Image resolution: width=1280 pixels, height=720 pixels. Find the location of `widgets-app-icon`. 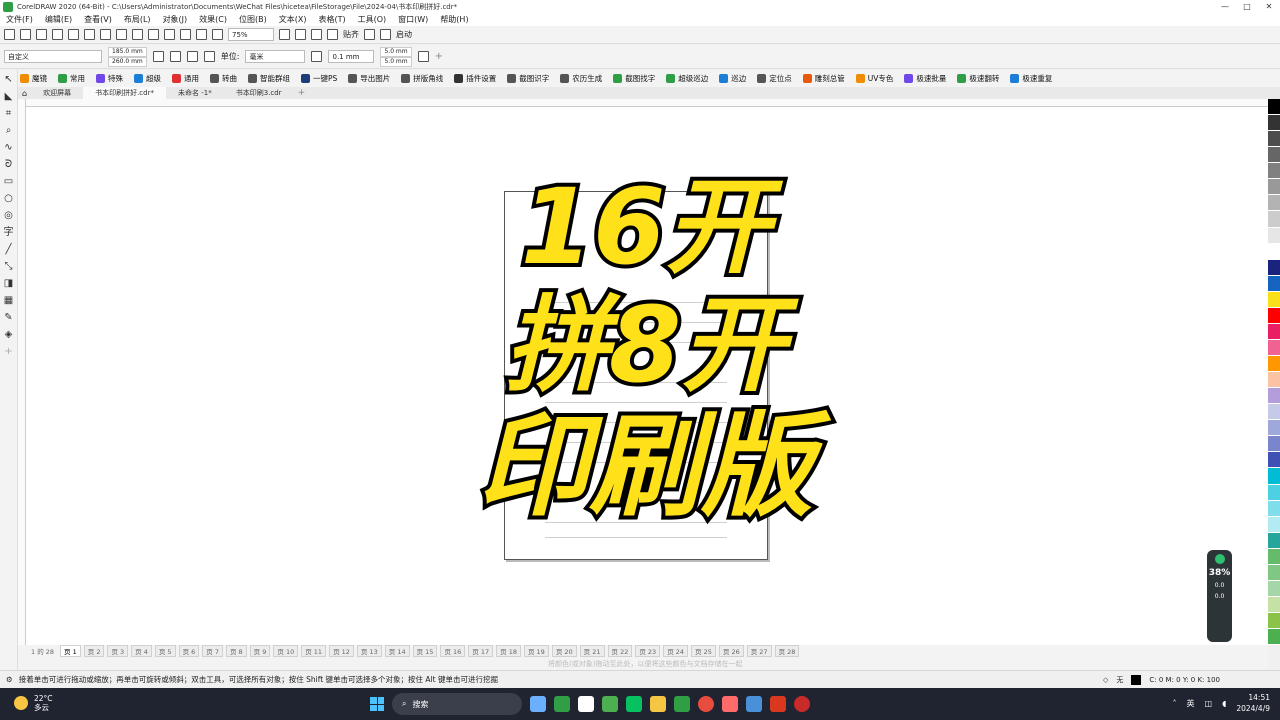

widgets-app-icon is located at coordinates (538, 704).